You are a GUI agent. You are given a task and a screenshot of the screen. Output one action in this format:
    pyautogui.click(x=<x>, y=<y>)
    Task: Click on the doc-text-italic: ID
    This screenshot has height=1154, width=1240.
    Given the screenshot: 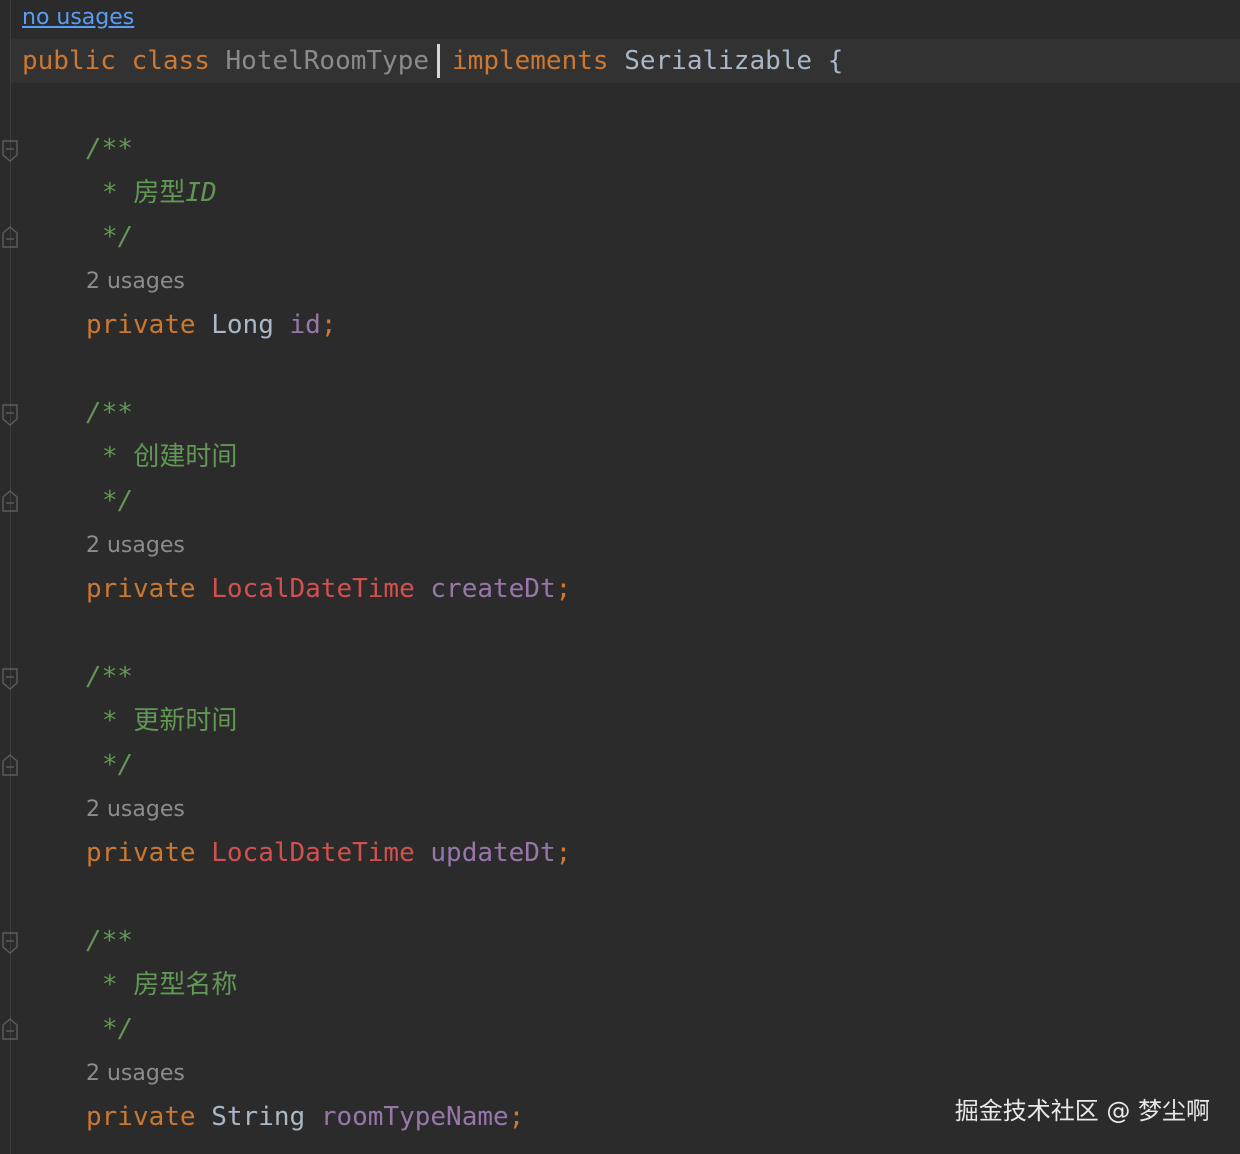 What is the action you would take?
    pyautogui.click(x=201, y=193)
    